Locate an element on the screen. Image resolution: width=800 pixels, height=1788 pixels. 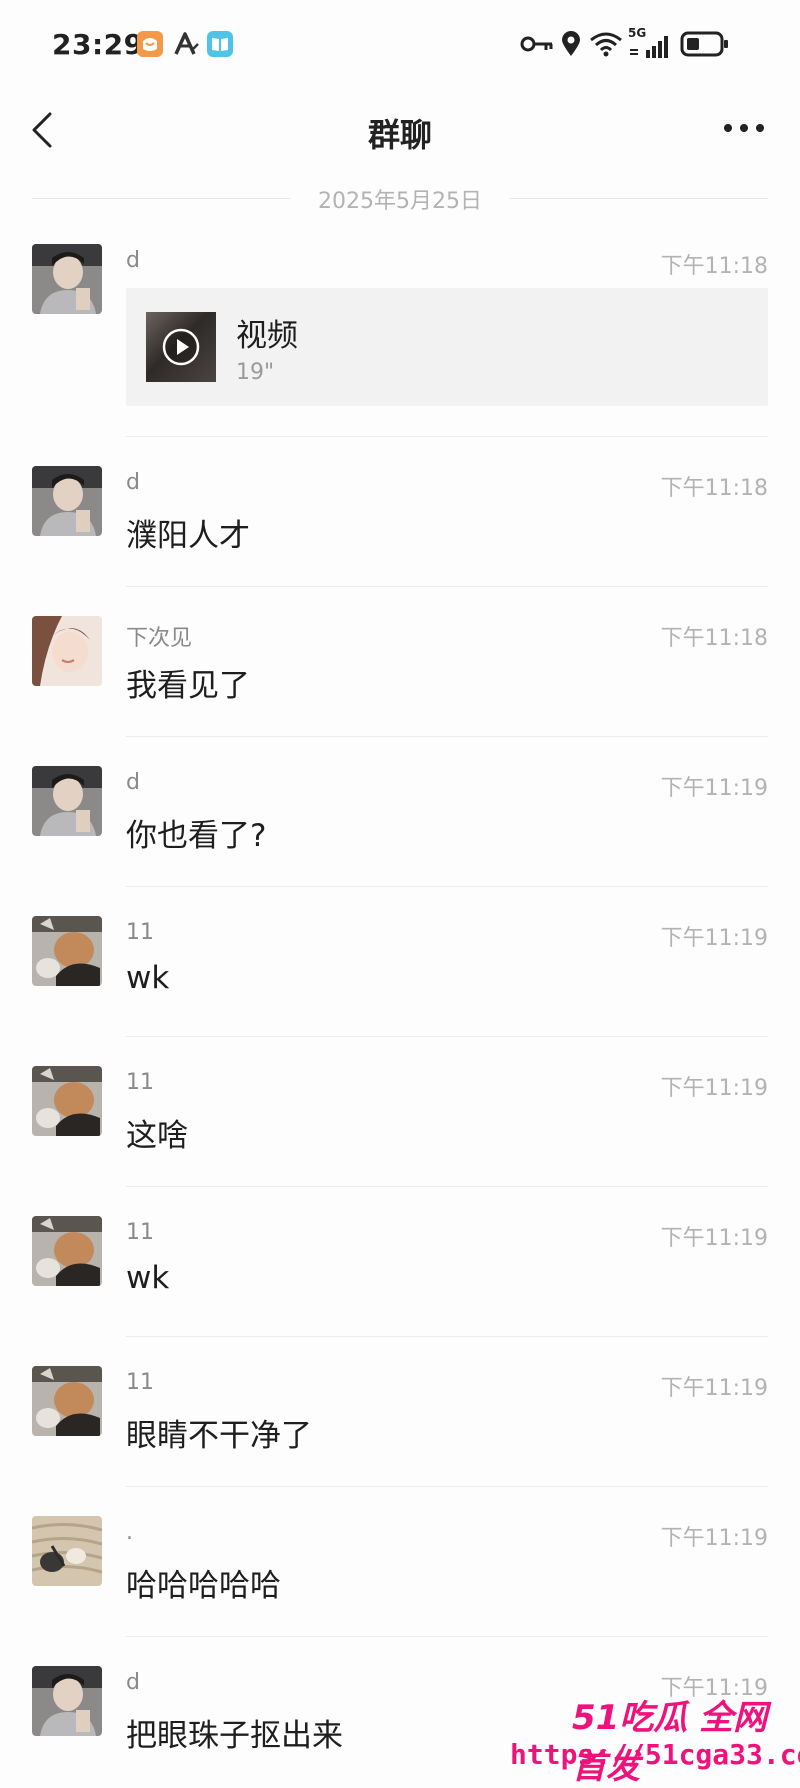
book-app-icon is located at coordinates (220, 44).